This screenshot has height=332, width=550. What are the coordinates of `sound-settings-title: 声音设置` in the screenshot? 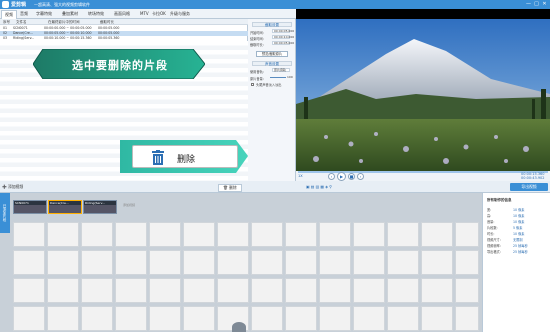 It's located at (272, 63).